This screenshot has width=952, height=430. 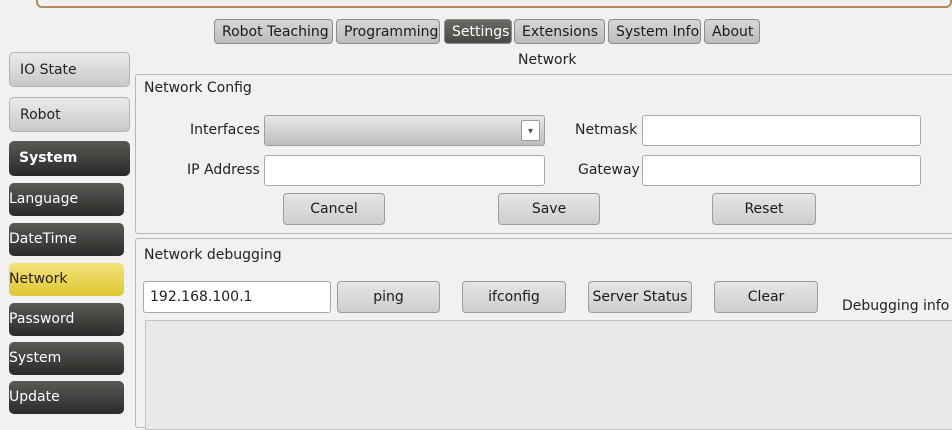 I want to click on ip-address-input, so click(x=404, y=170).